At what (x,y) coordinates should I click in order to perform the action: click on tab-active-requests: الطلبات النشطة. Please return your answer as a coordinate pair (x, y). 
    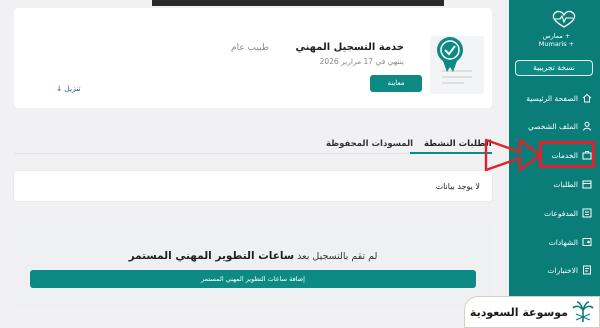
    Looking at the image, I should click on (458, 144).